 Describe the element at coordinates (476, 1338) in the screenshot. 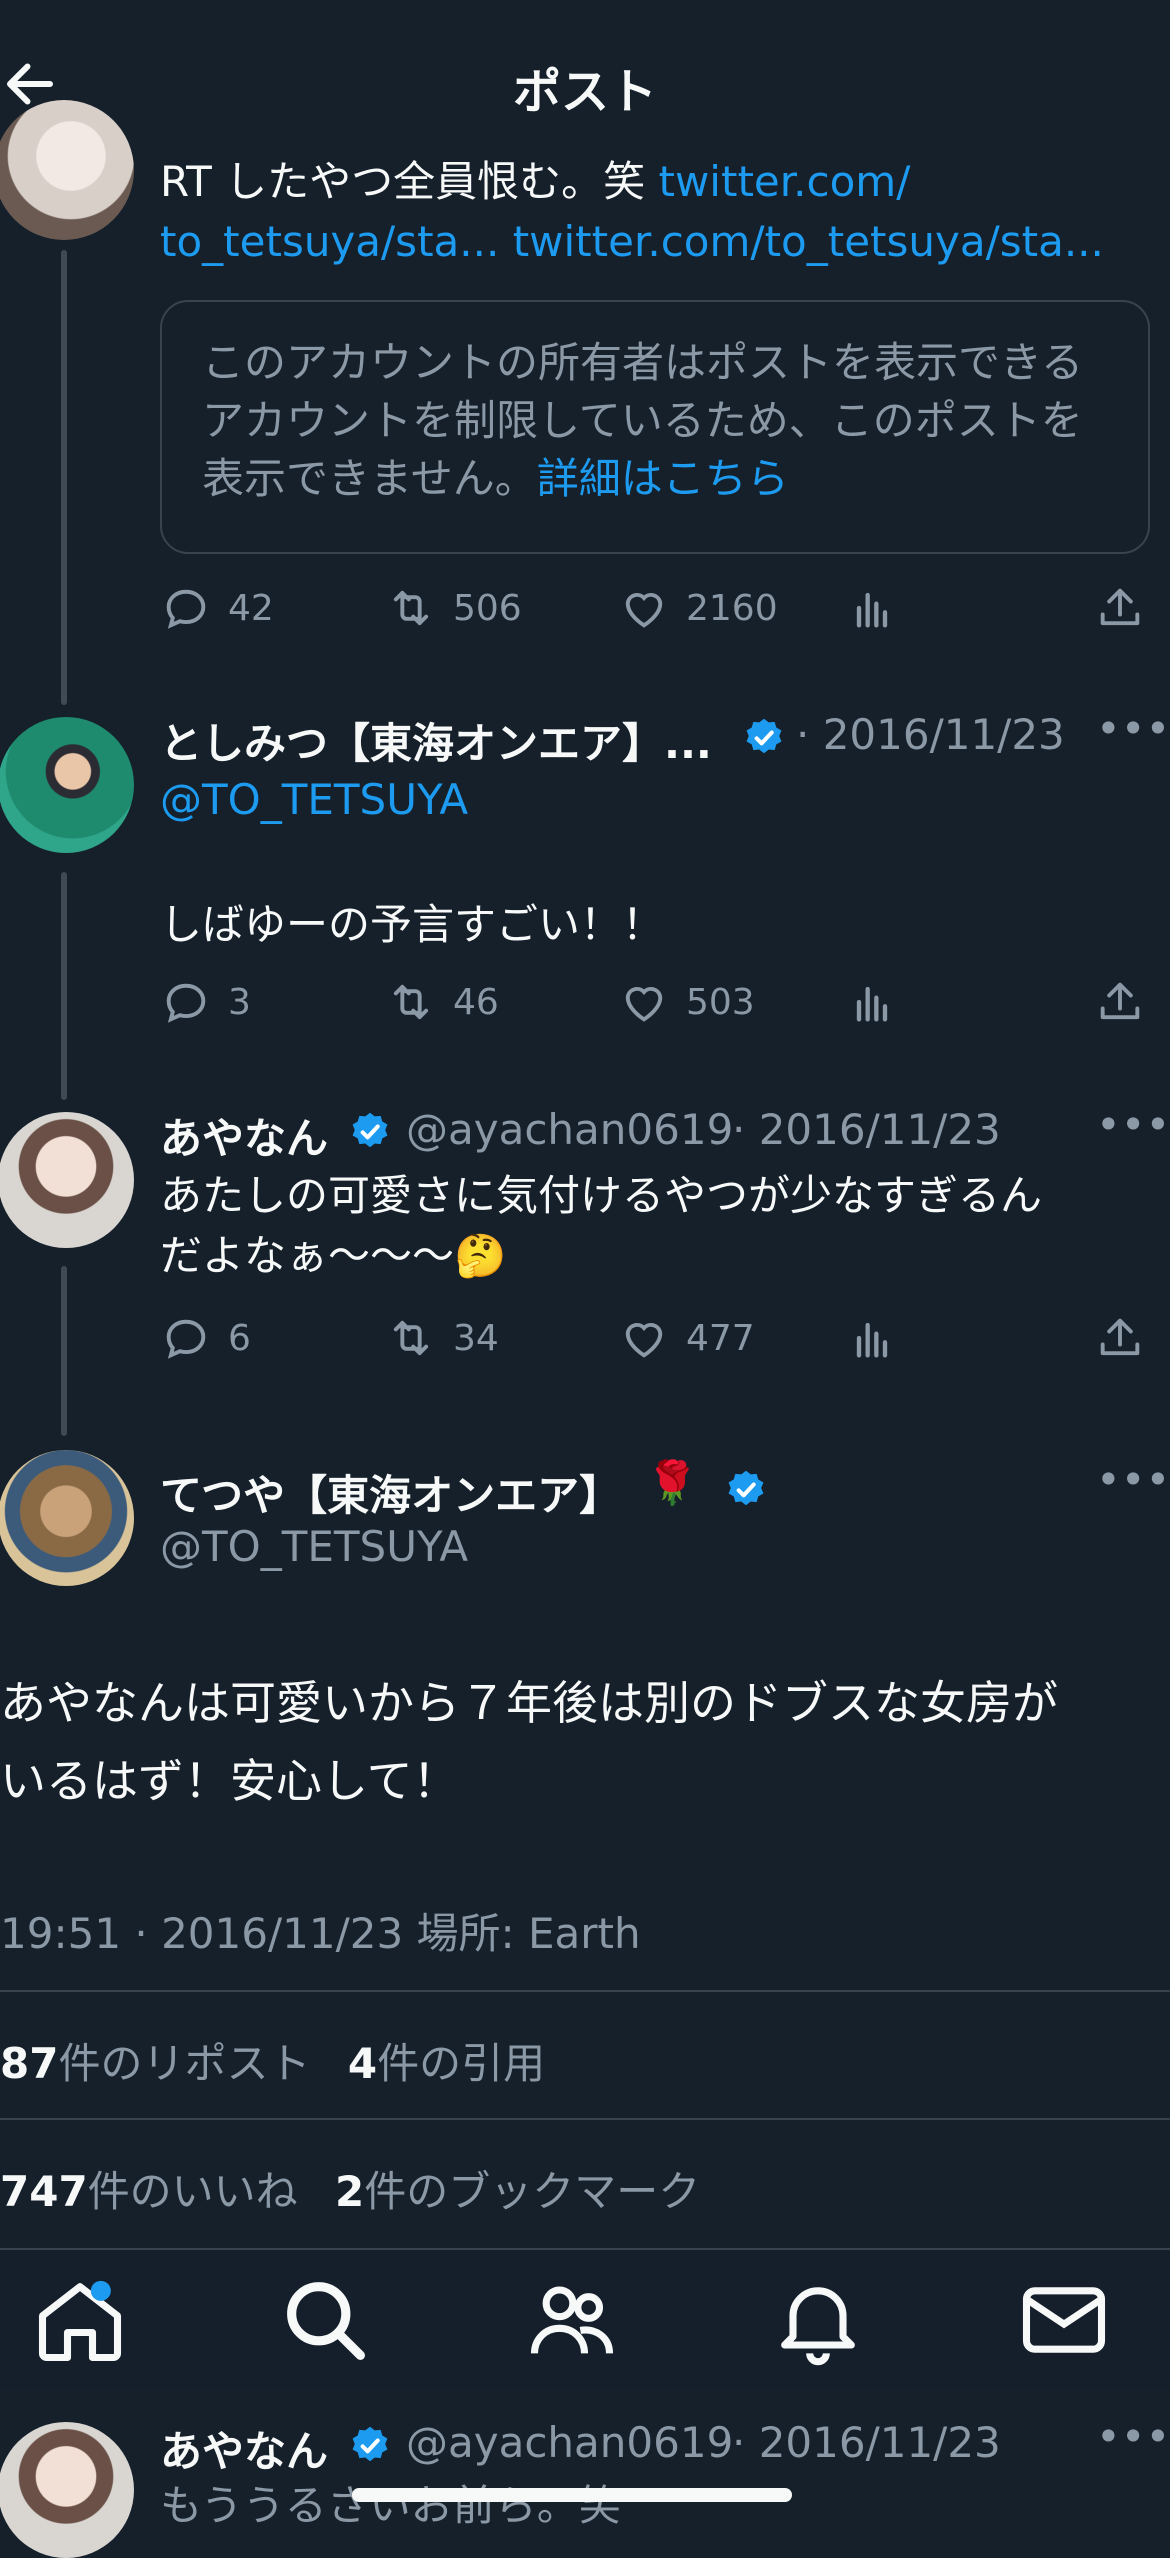

I see `repost-count: 34` at that location.